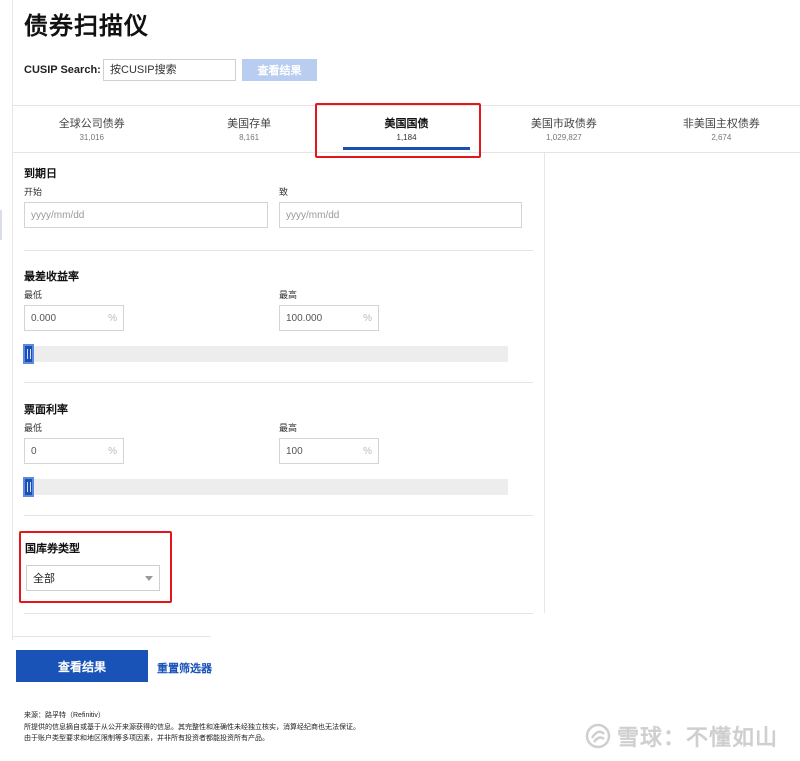 The height and width of the screenshot is (761, 800). What do you see at coordinates (74, 451) in the screenshot?
I see `coupon-rate-min-input: 0 %` at bounding box center [74, 451].